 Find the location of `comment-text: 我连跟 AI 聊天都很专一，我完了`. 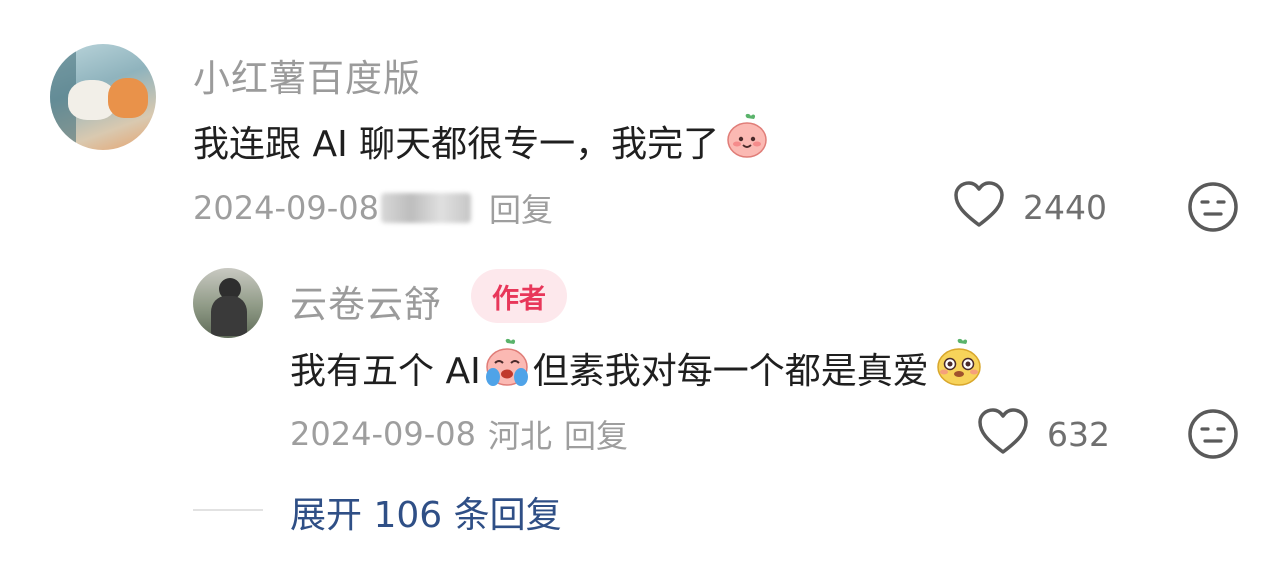

comment-text: 我连跟 AI 聊天都很专一，我完了 is located at coordinates (456, 144).